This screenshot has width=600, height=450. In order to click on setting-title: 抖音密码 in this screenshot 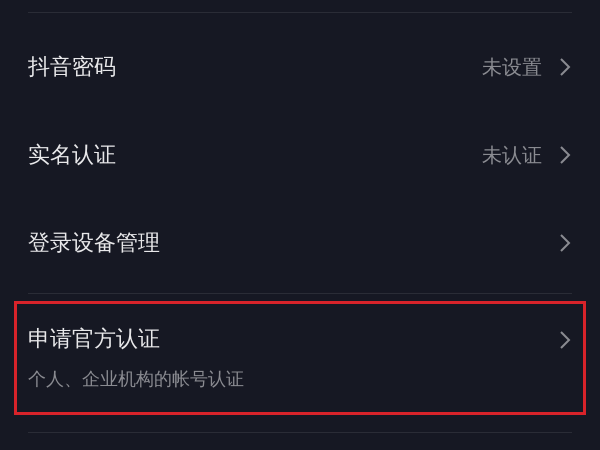, I will do `click(72, 68)`.